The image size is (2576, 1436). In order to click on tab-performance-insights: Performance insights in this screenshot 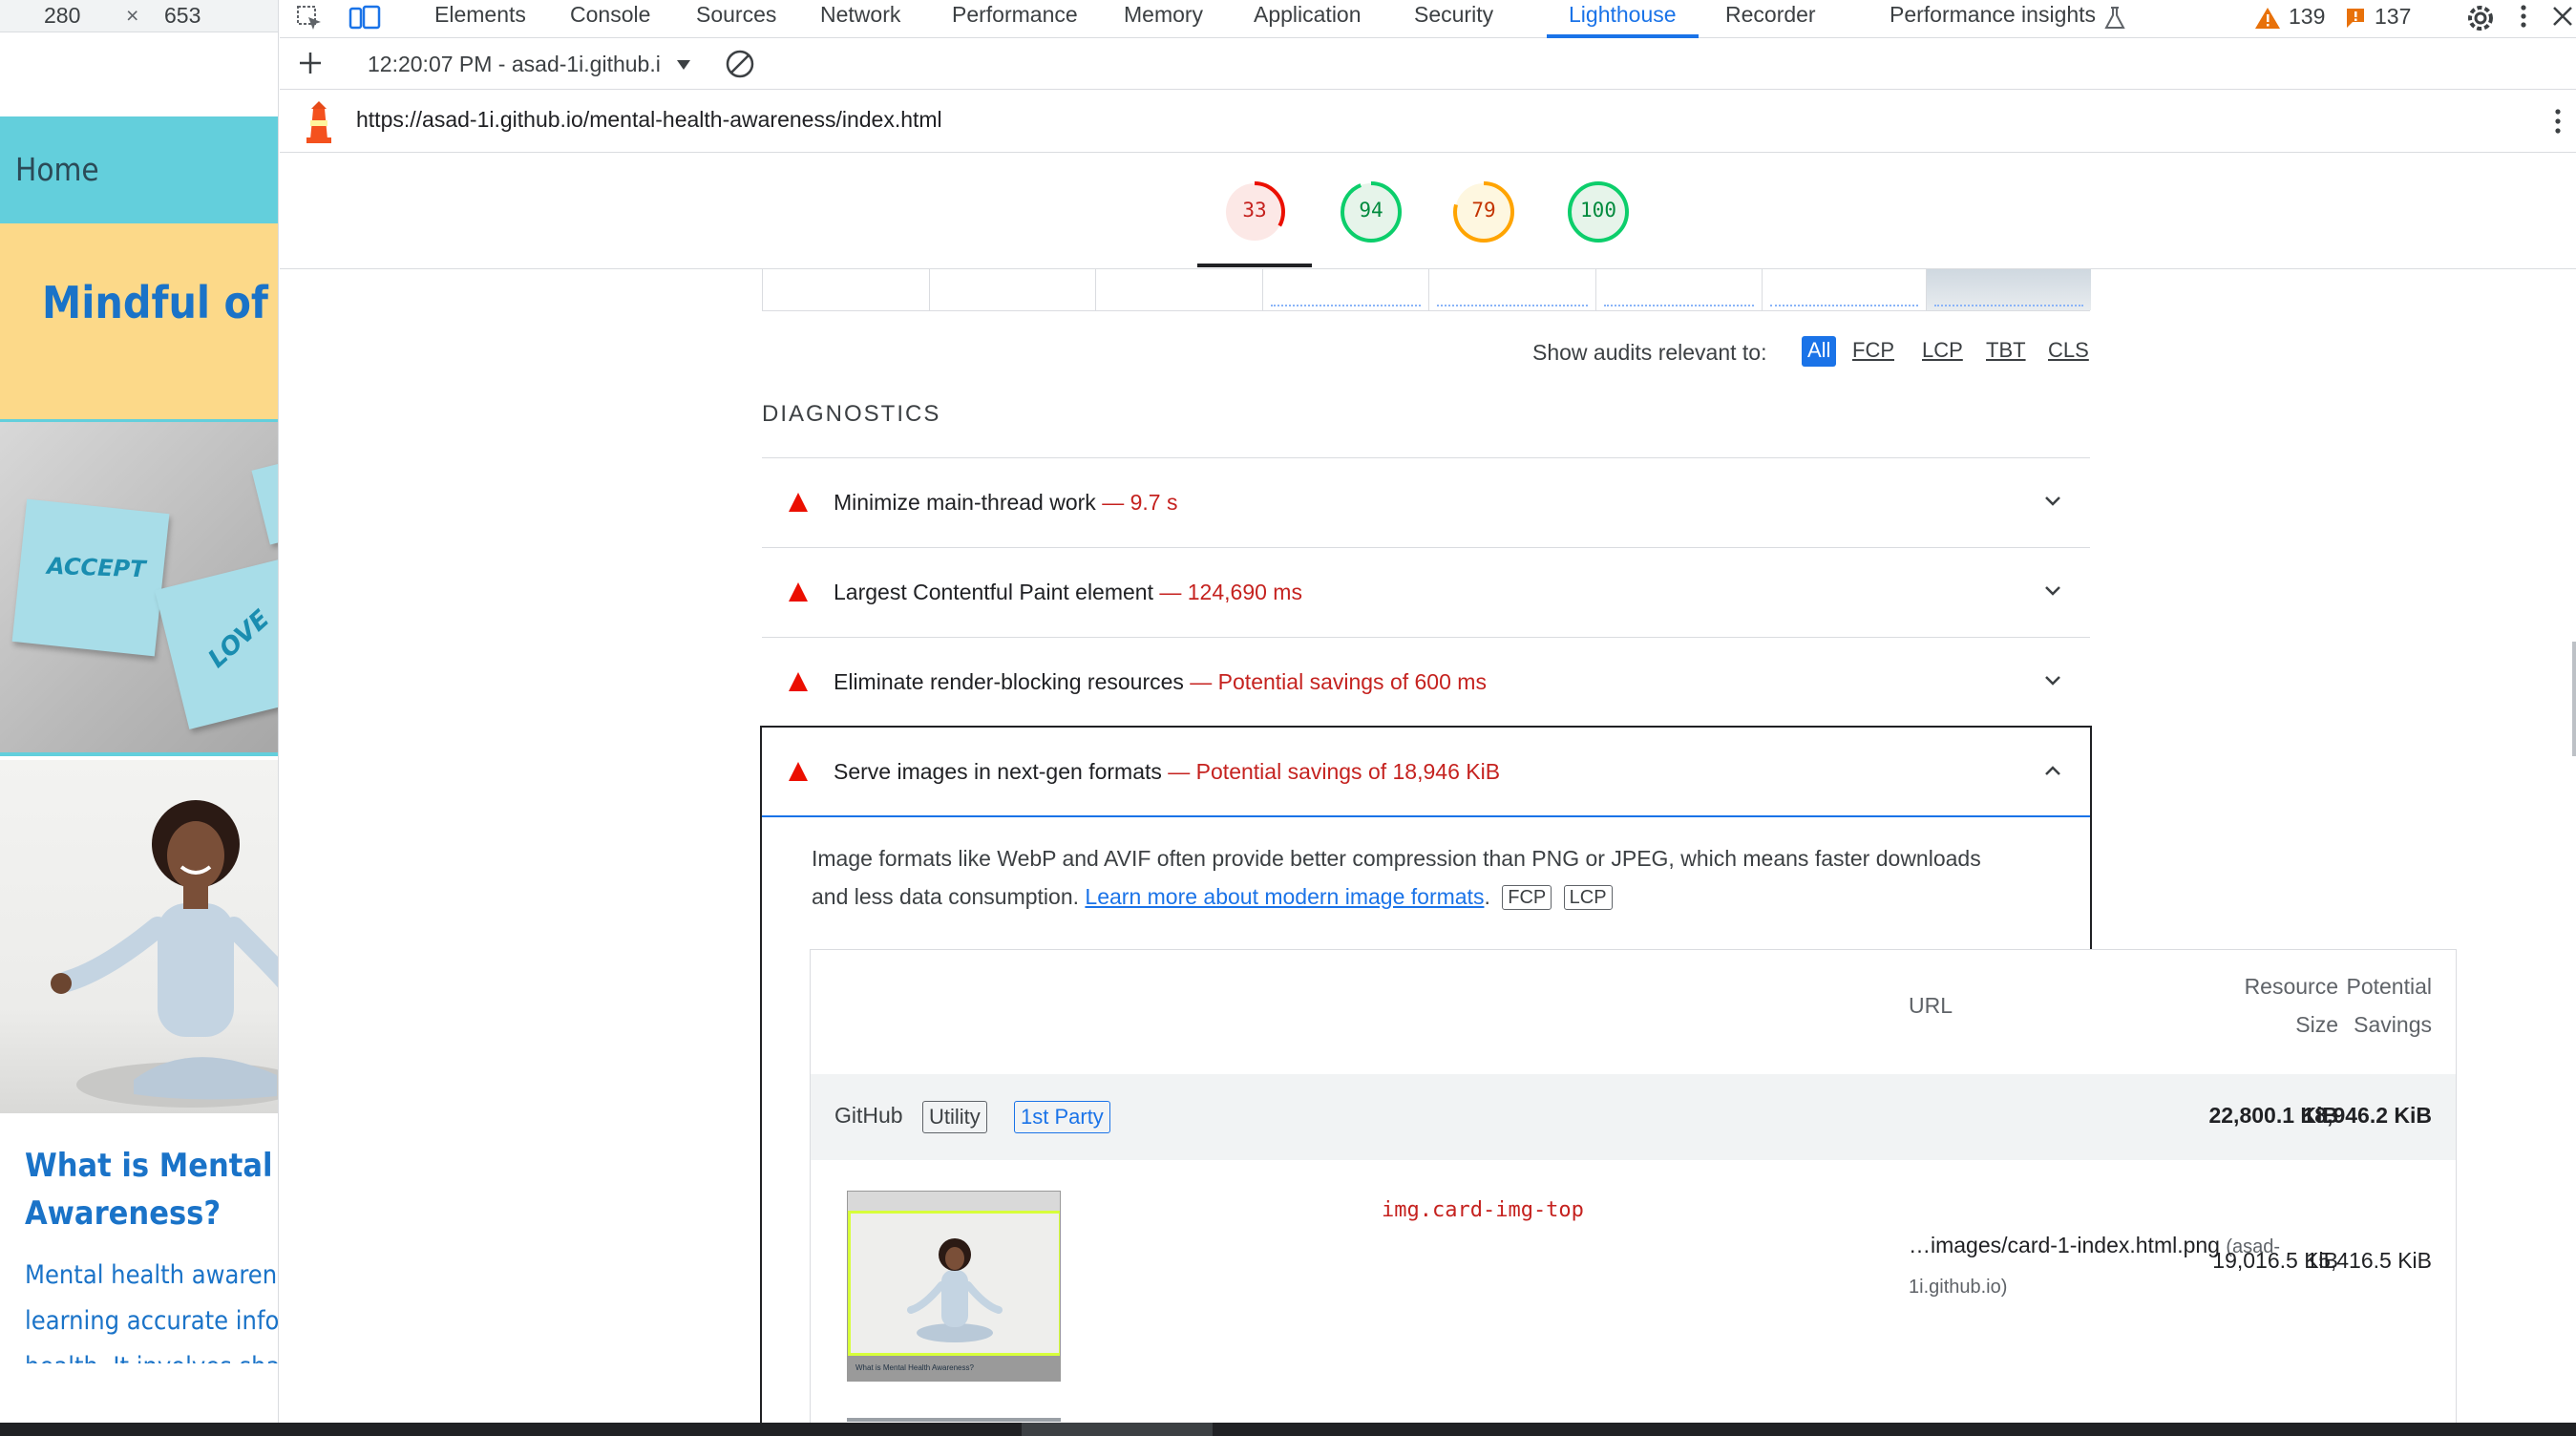, I will do `click(1993, 15)`.